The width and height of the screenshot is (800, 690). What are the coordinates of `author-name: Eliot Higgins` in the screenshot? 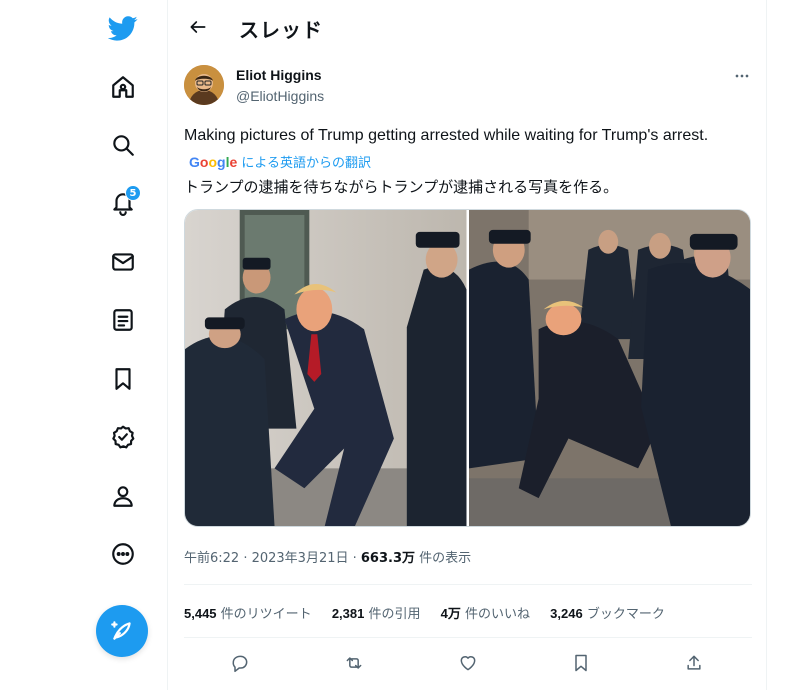 It's located at (279, 75).